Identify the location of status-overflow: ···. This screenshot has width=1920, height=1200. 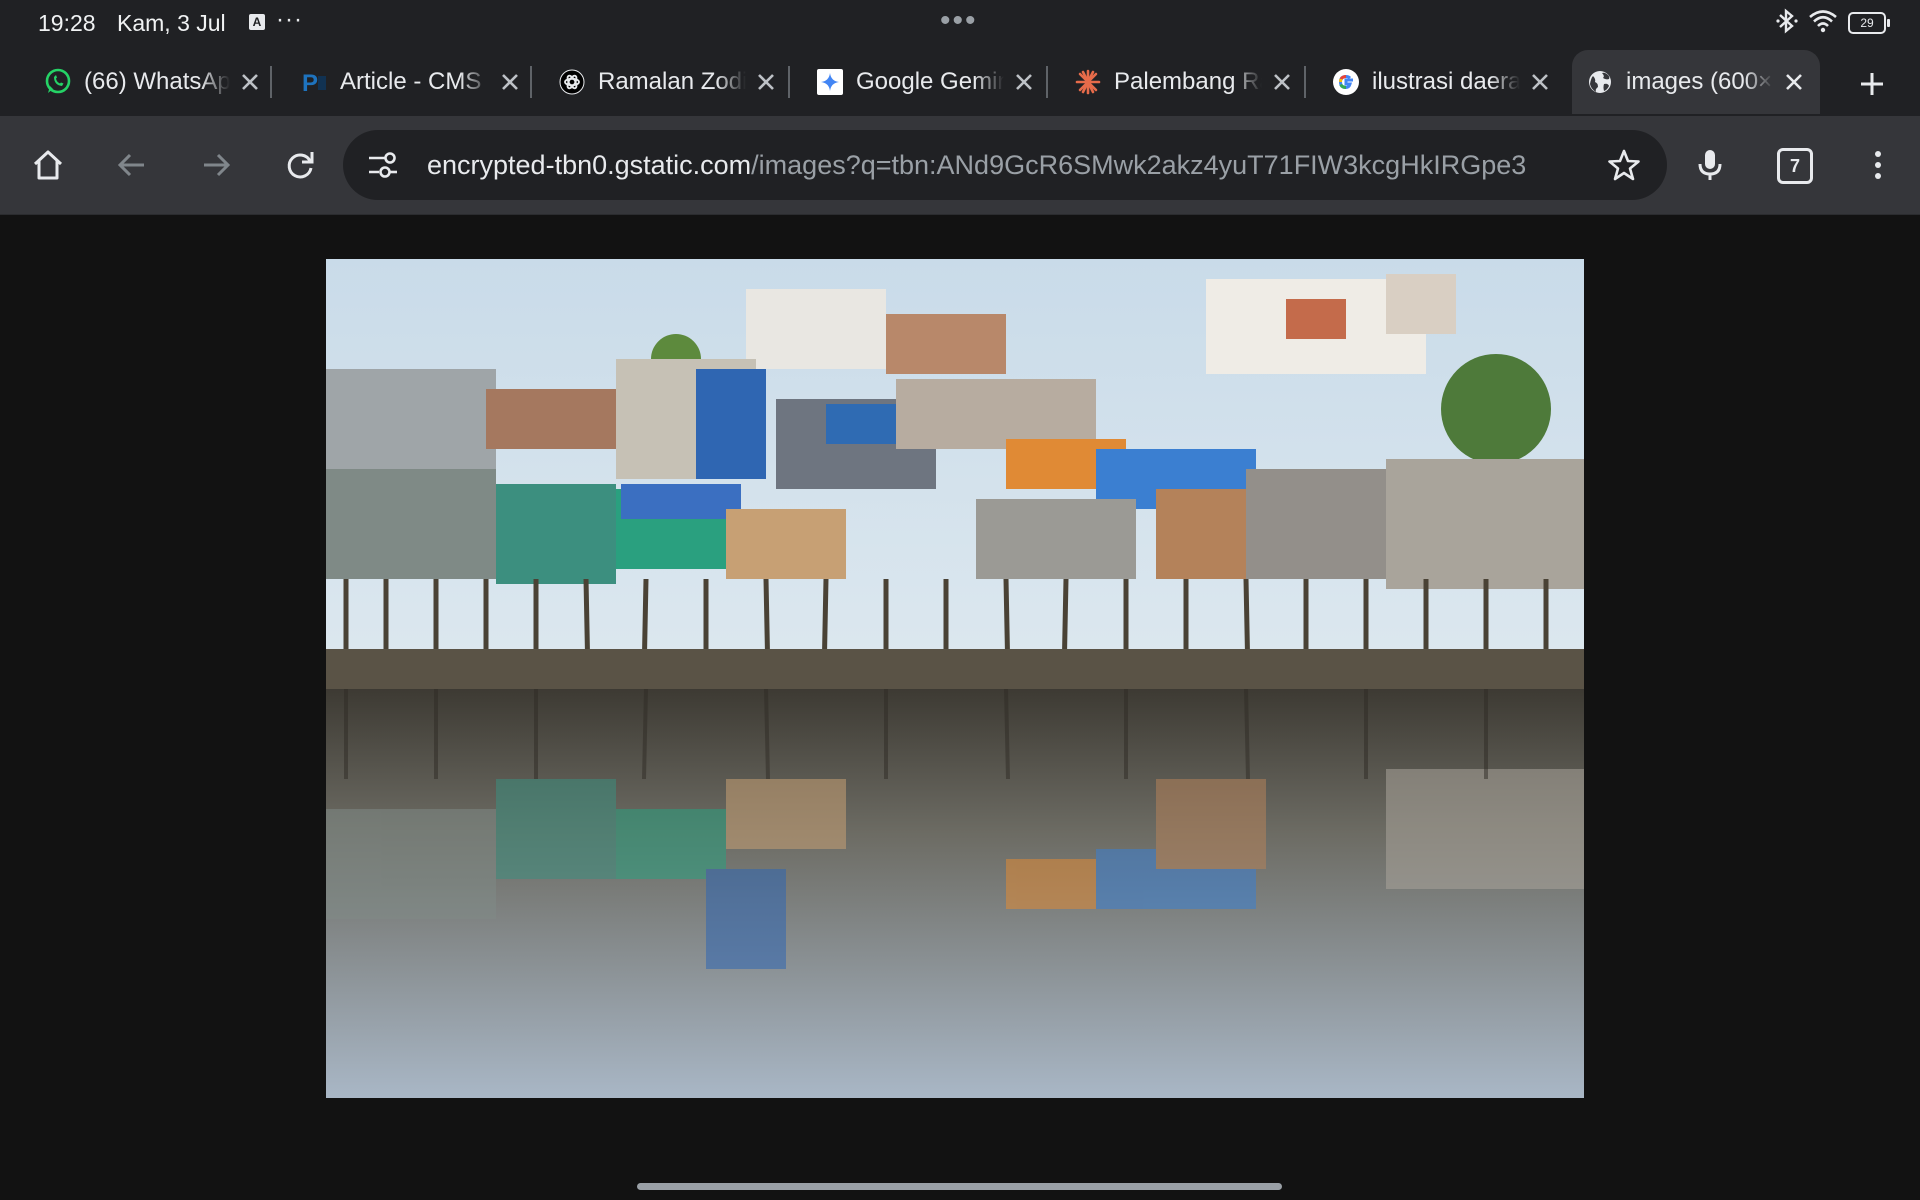
(289, 19).